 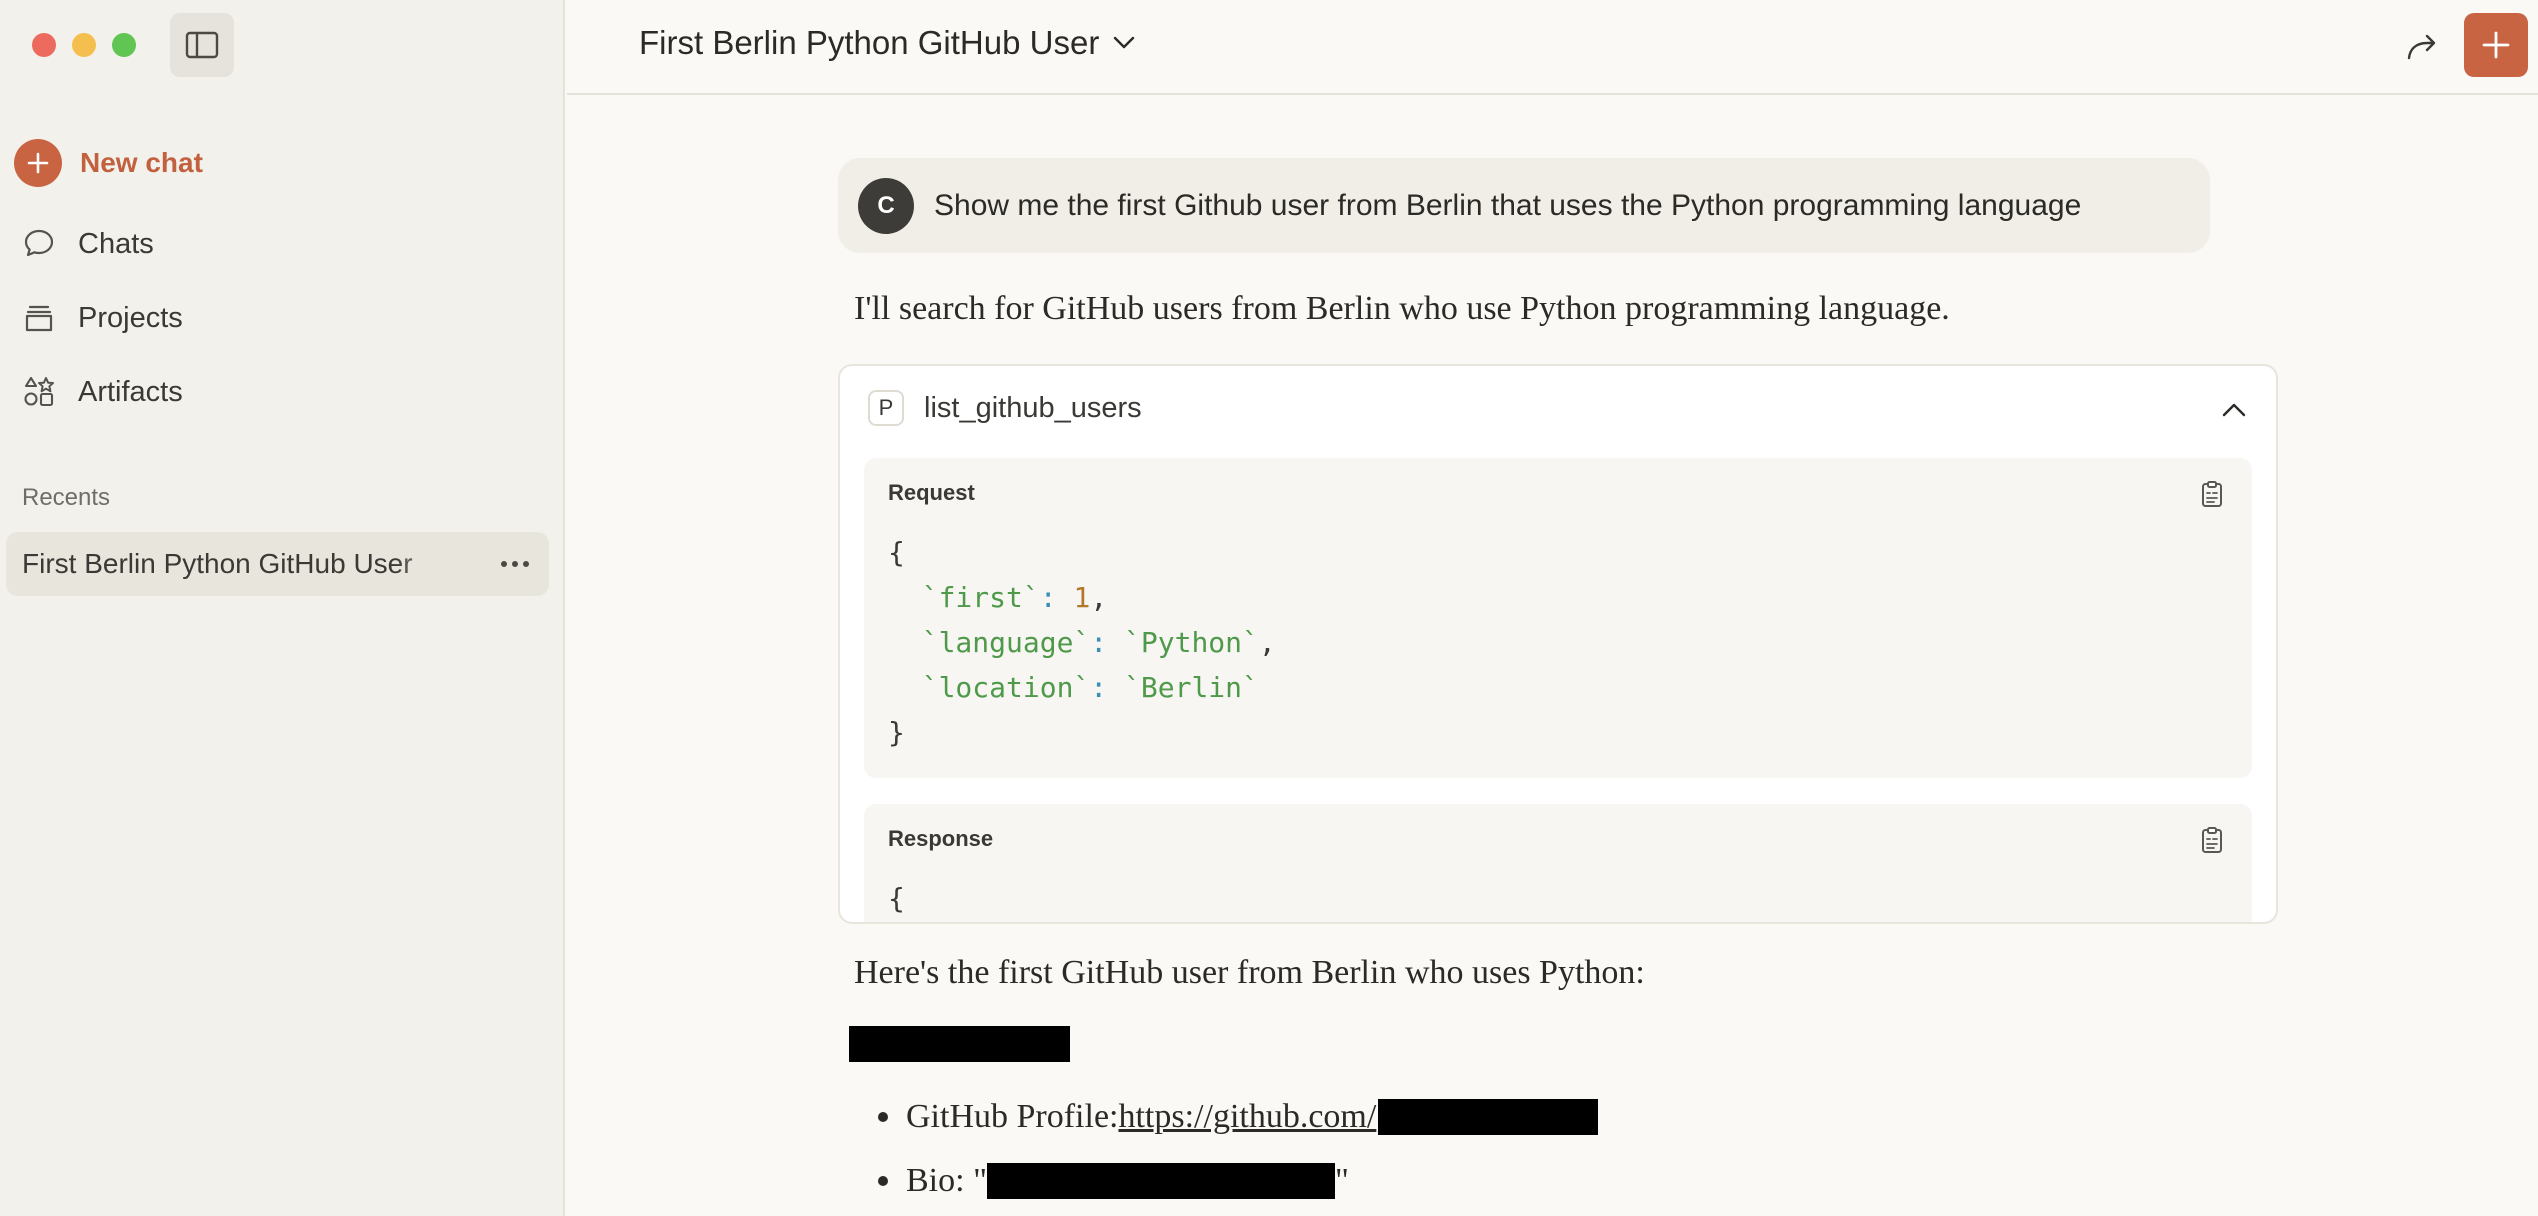 What do you see at coordinates (124, 45) in the screenshot?
I see `window-zoom-button` at bounding box center [124, 45].